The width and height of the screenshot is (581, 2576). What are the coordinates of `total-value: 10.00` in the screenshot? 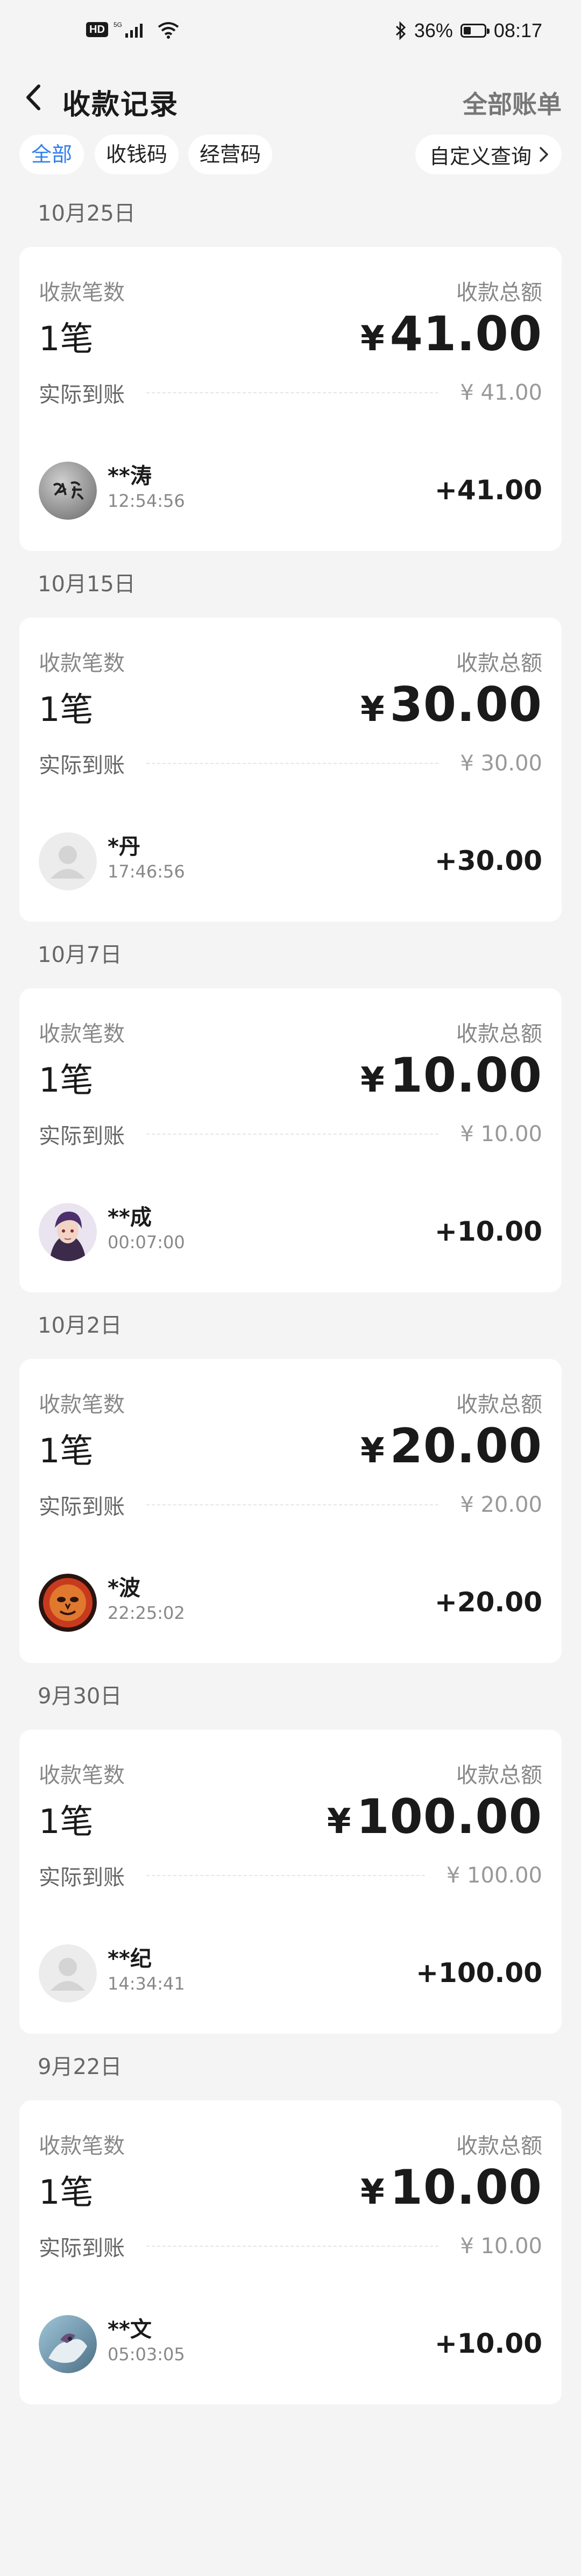 It's located at (465, 2187).